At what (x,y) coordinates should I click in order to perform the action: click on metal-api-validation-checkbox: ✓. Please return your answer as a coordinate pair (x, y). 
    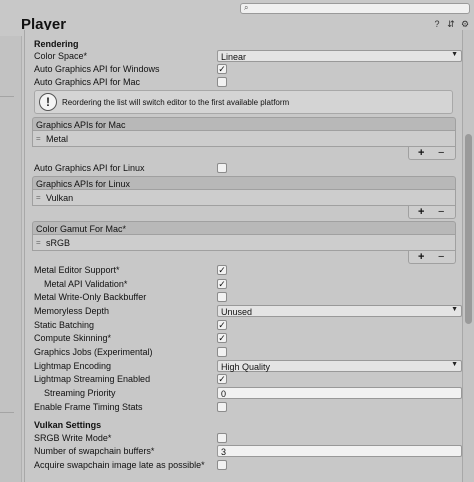
    Looking at the image, I should click on (222, 284).